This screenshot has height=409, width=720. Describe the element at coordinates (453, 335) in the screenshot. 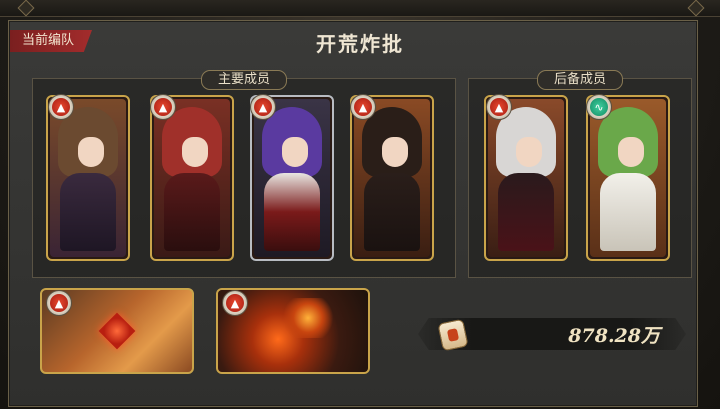

I see `power-fist-icon` at that location.